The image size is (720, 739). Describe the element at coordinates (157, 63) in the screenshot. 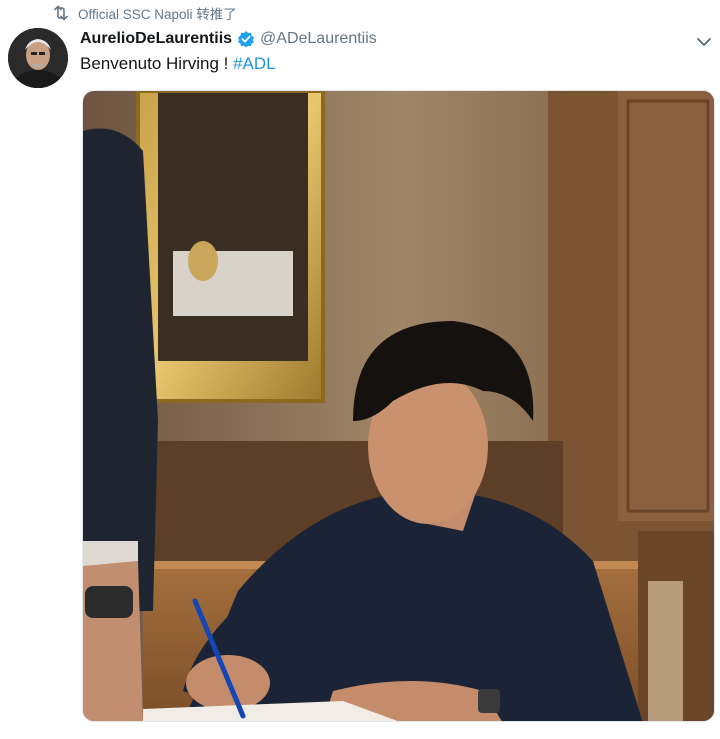

I see `tweet-text-body: Benvenuto Hirving !` at that location.